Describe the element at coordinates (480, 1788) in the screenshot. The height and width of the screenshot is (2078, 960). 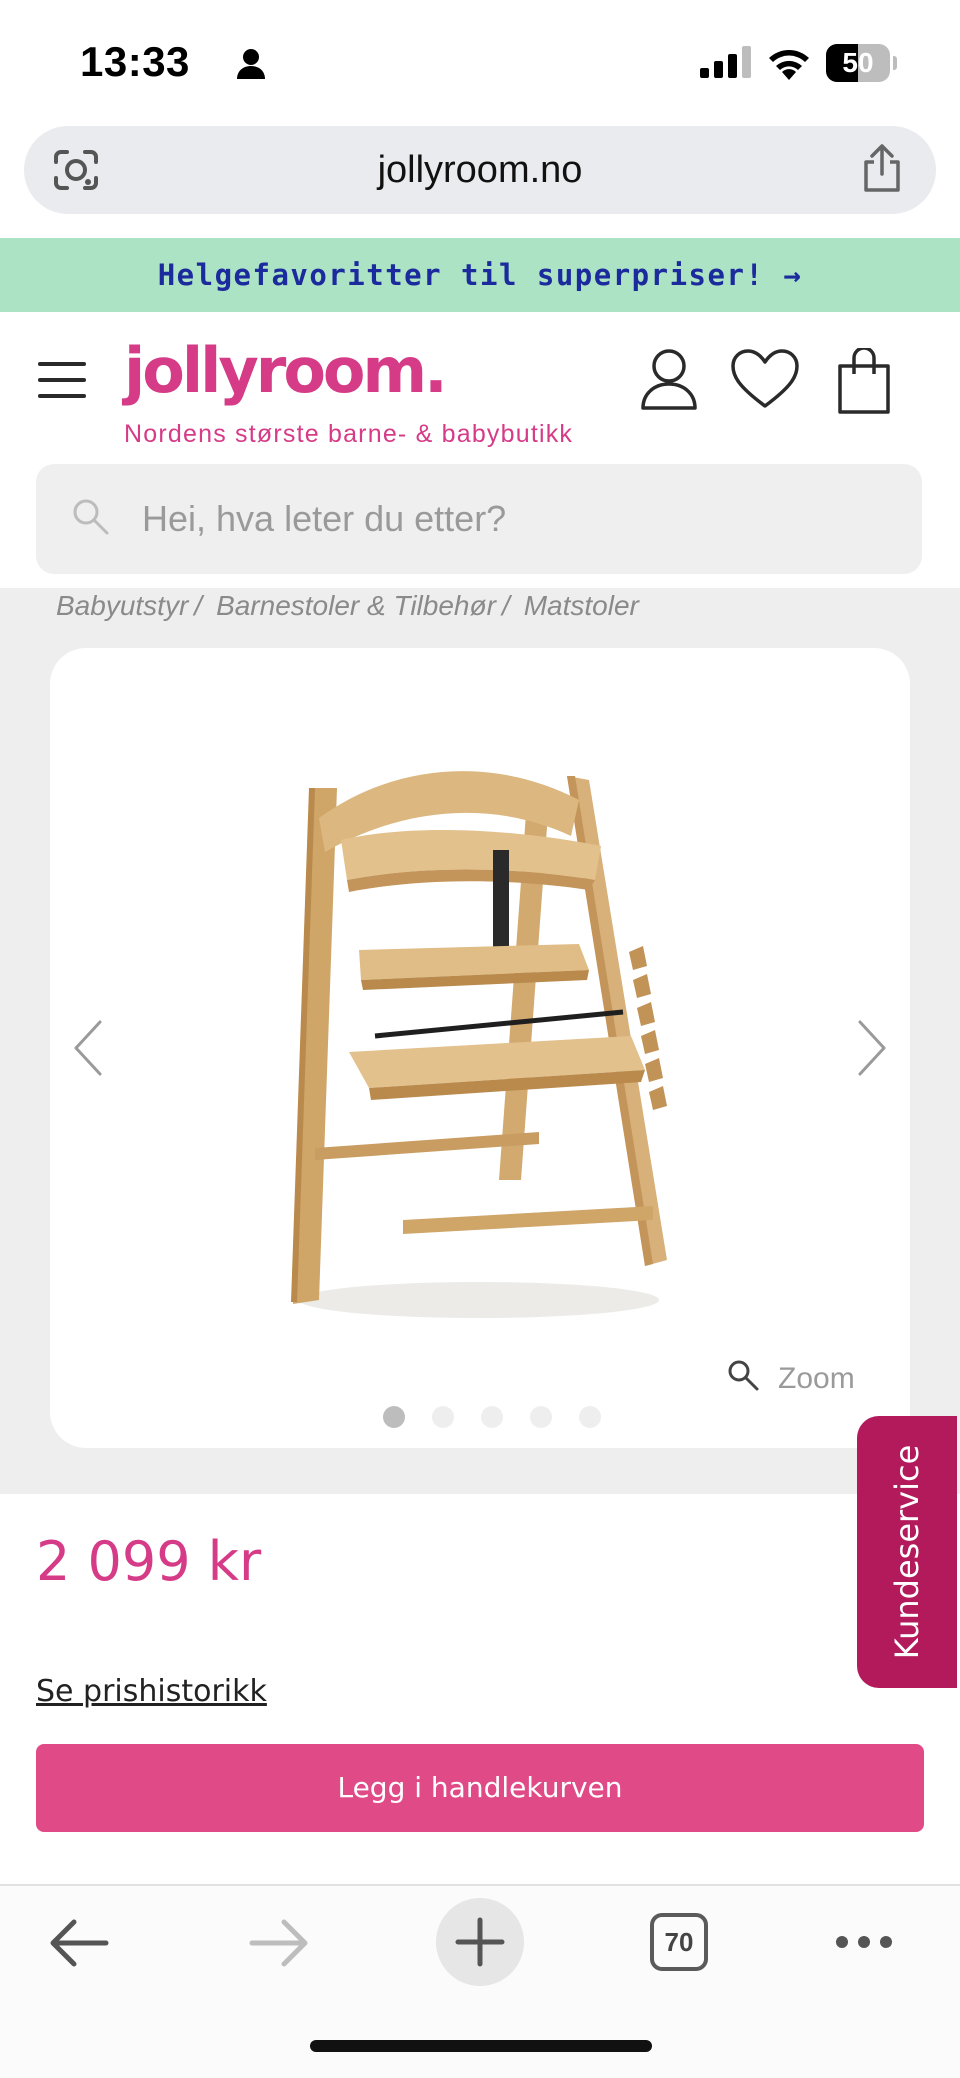
I see `add-to-cart-button: Legg i handlekurven` at that location.